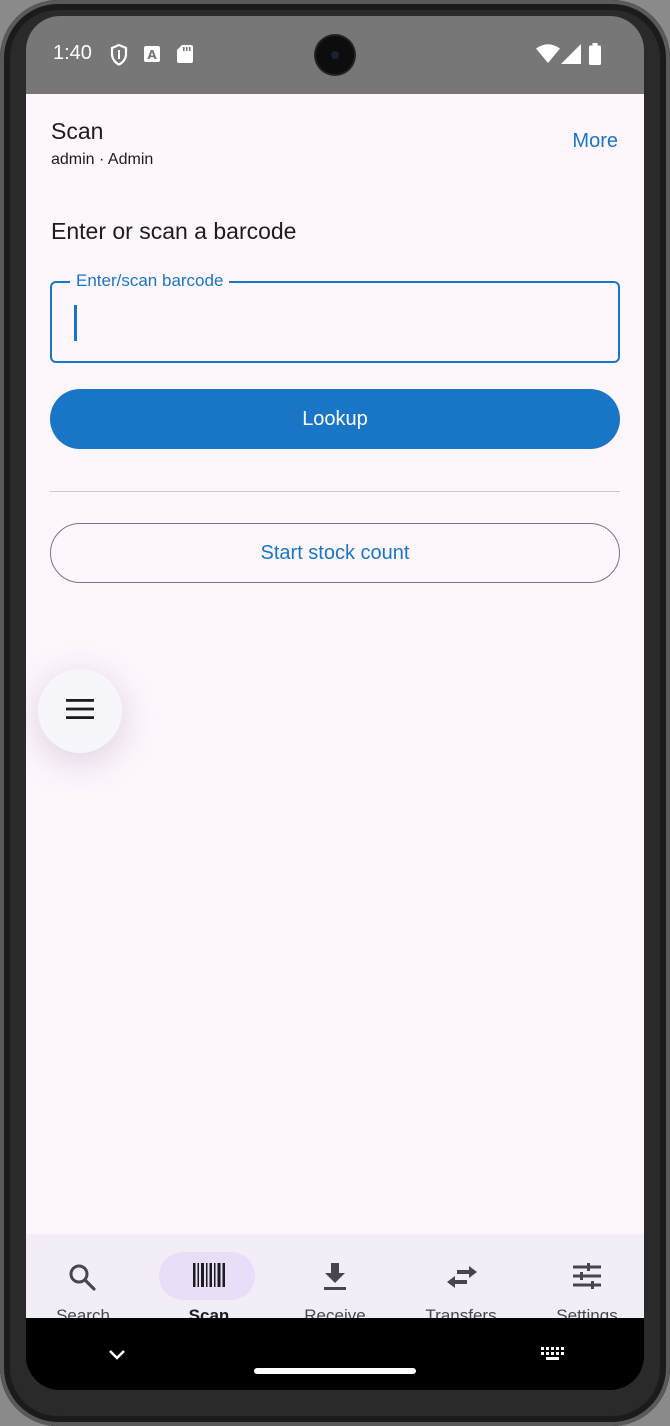  What do you see at coordinates (595, 56) in the screenshot?
I see `battery-icon` at bounding box center [595, 56].